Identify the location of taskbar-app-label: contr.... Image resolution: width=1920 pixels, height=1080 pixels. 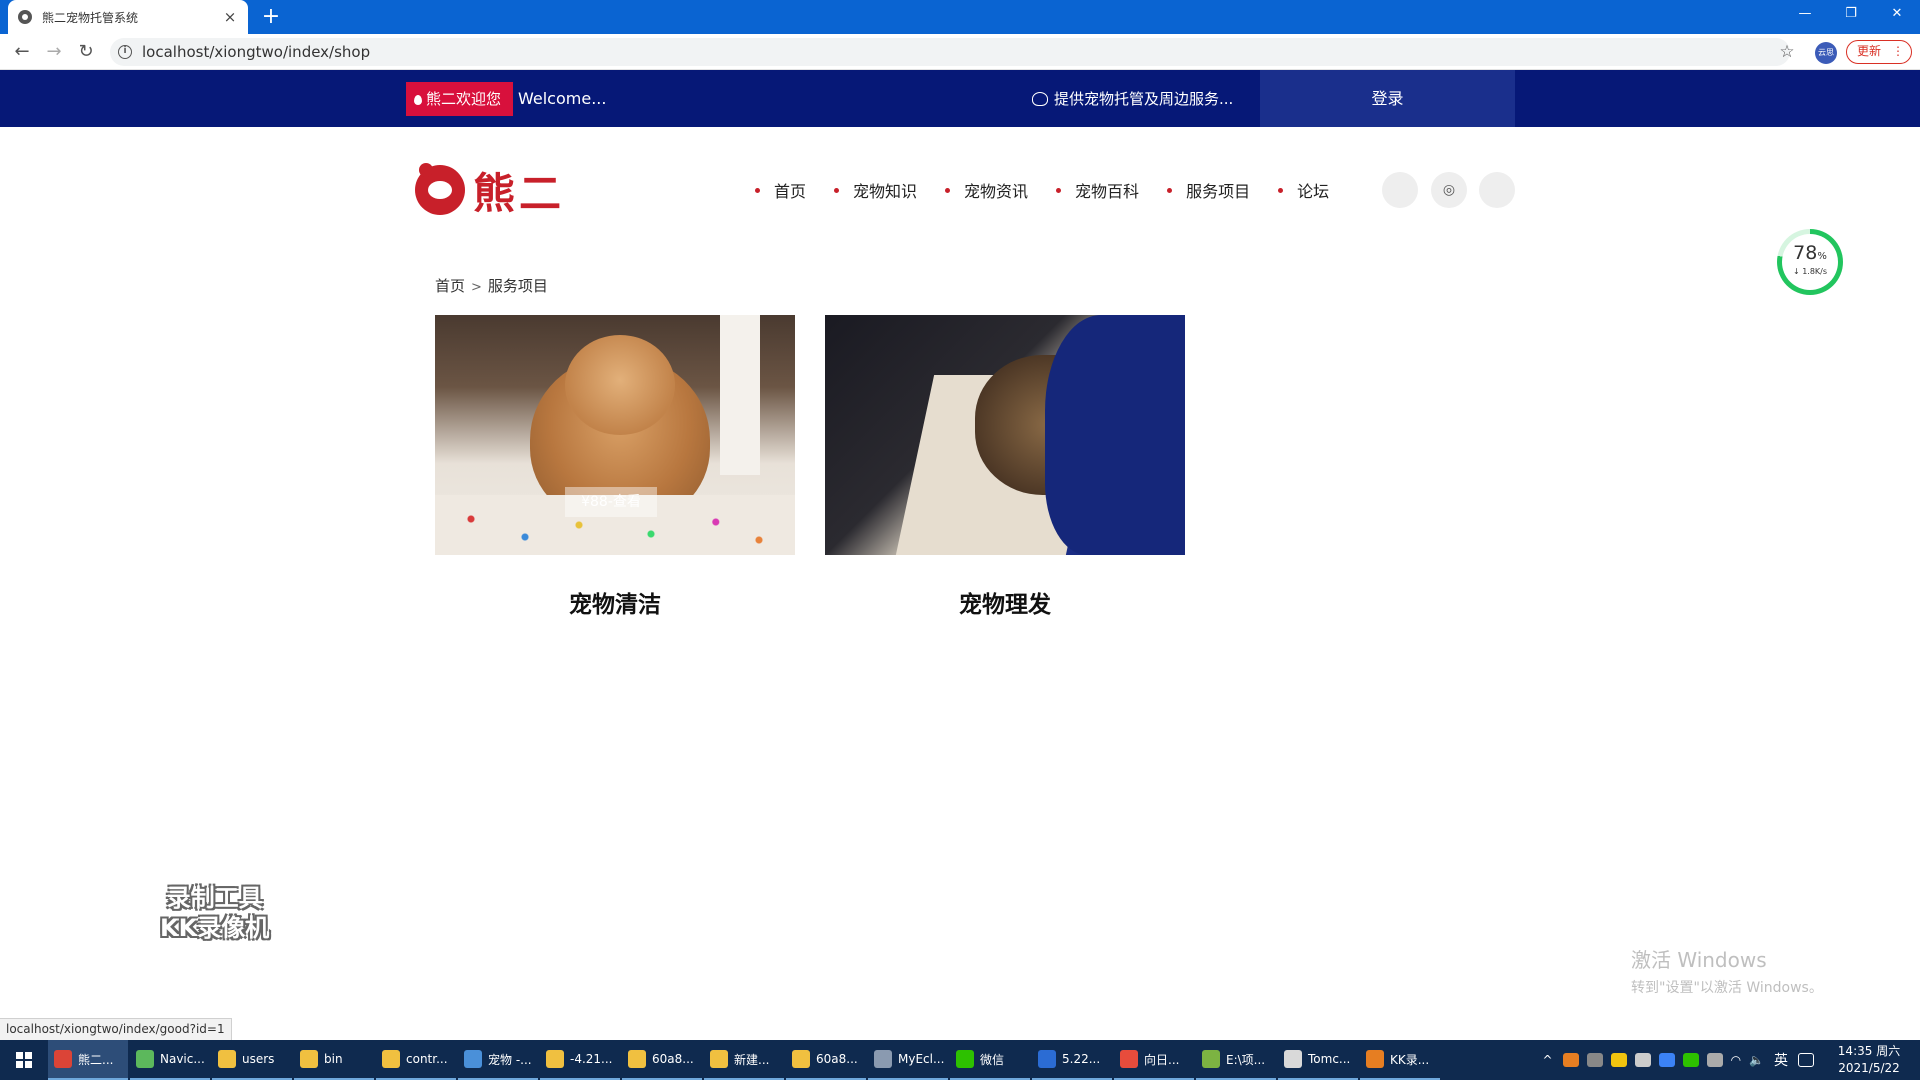
(427, 1059).